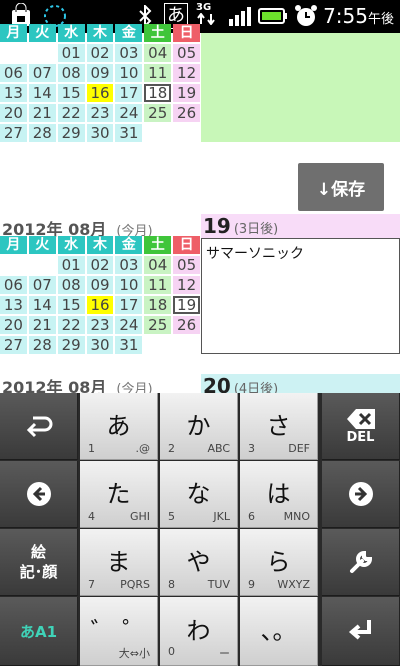  Describe the element at coordinates (42, 33) in the screenshot. I see `weekday-header: 火` at that location.